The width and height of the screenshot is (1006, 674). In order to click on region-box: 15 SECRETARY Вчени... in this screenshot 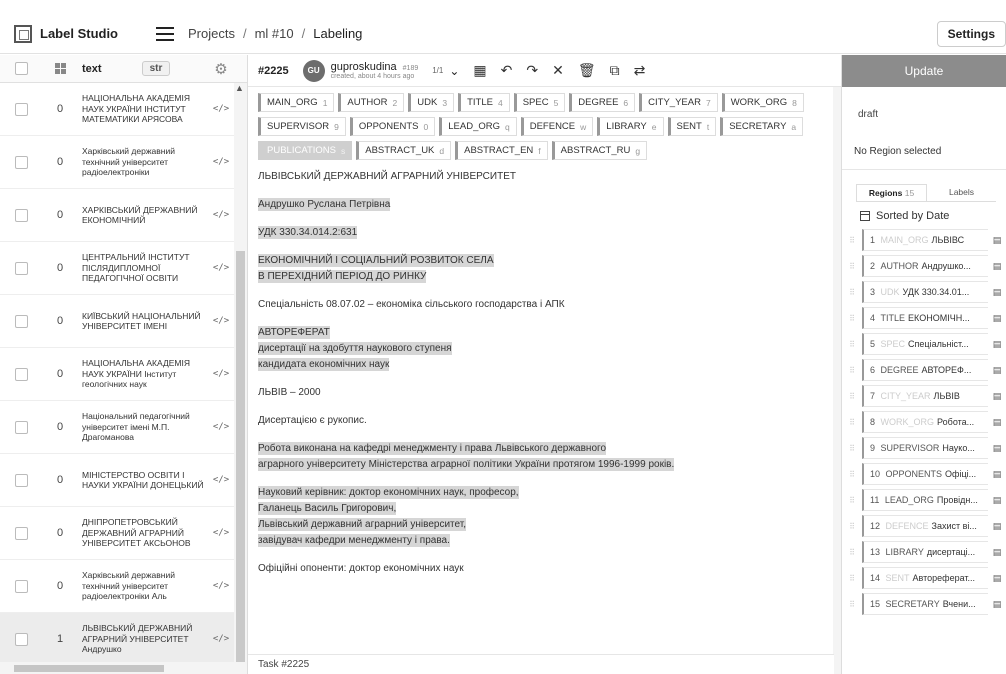, I will do `click(925, 604)`.